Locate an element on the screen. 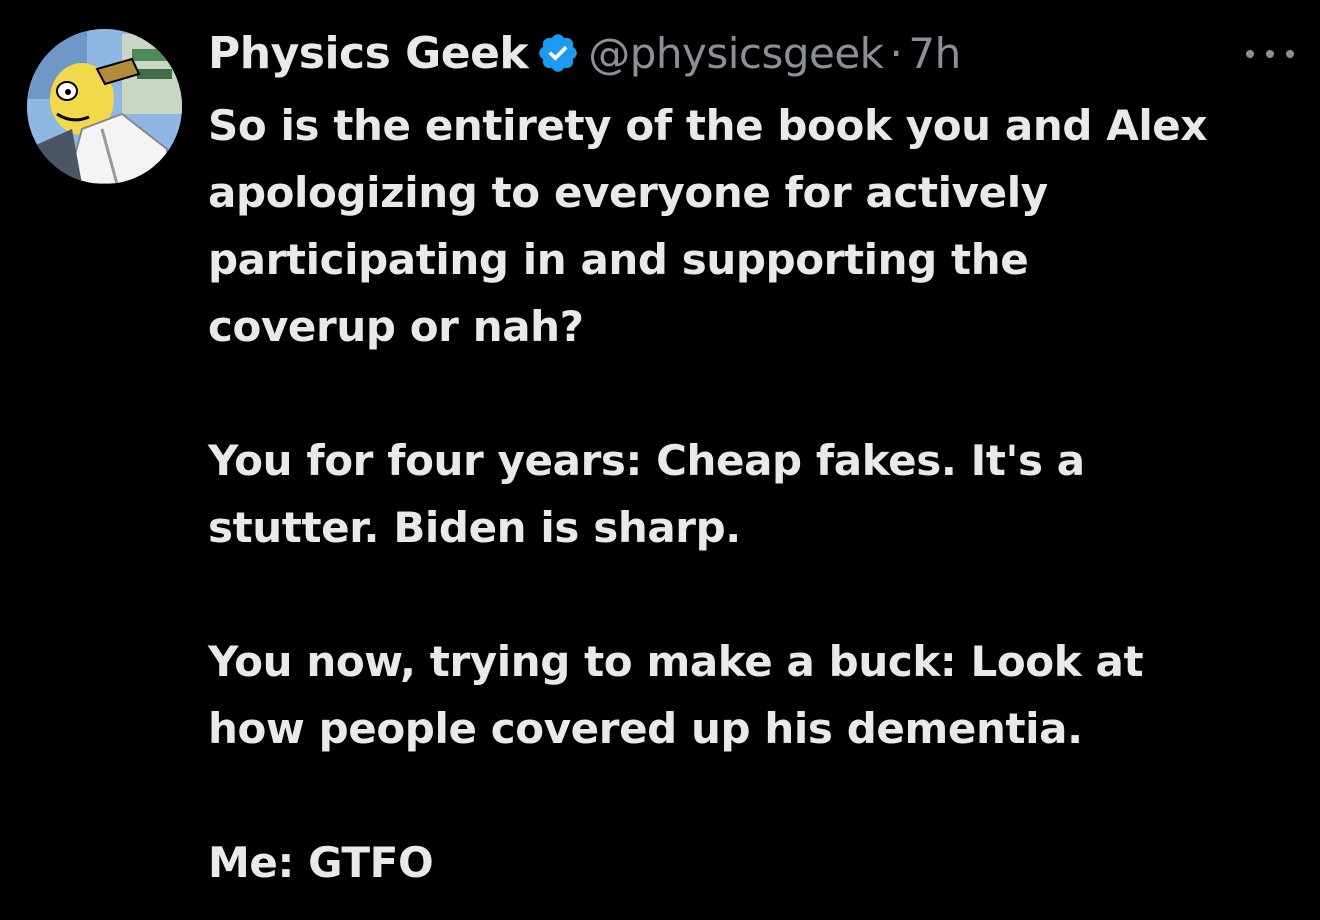 The width and height of the screenshot is (1320, 920). tweet-line: You for four years: Cheap fakes. It's a is located at coordinates (646, 460).